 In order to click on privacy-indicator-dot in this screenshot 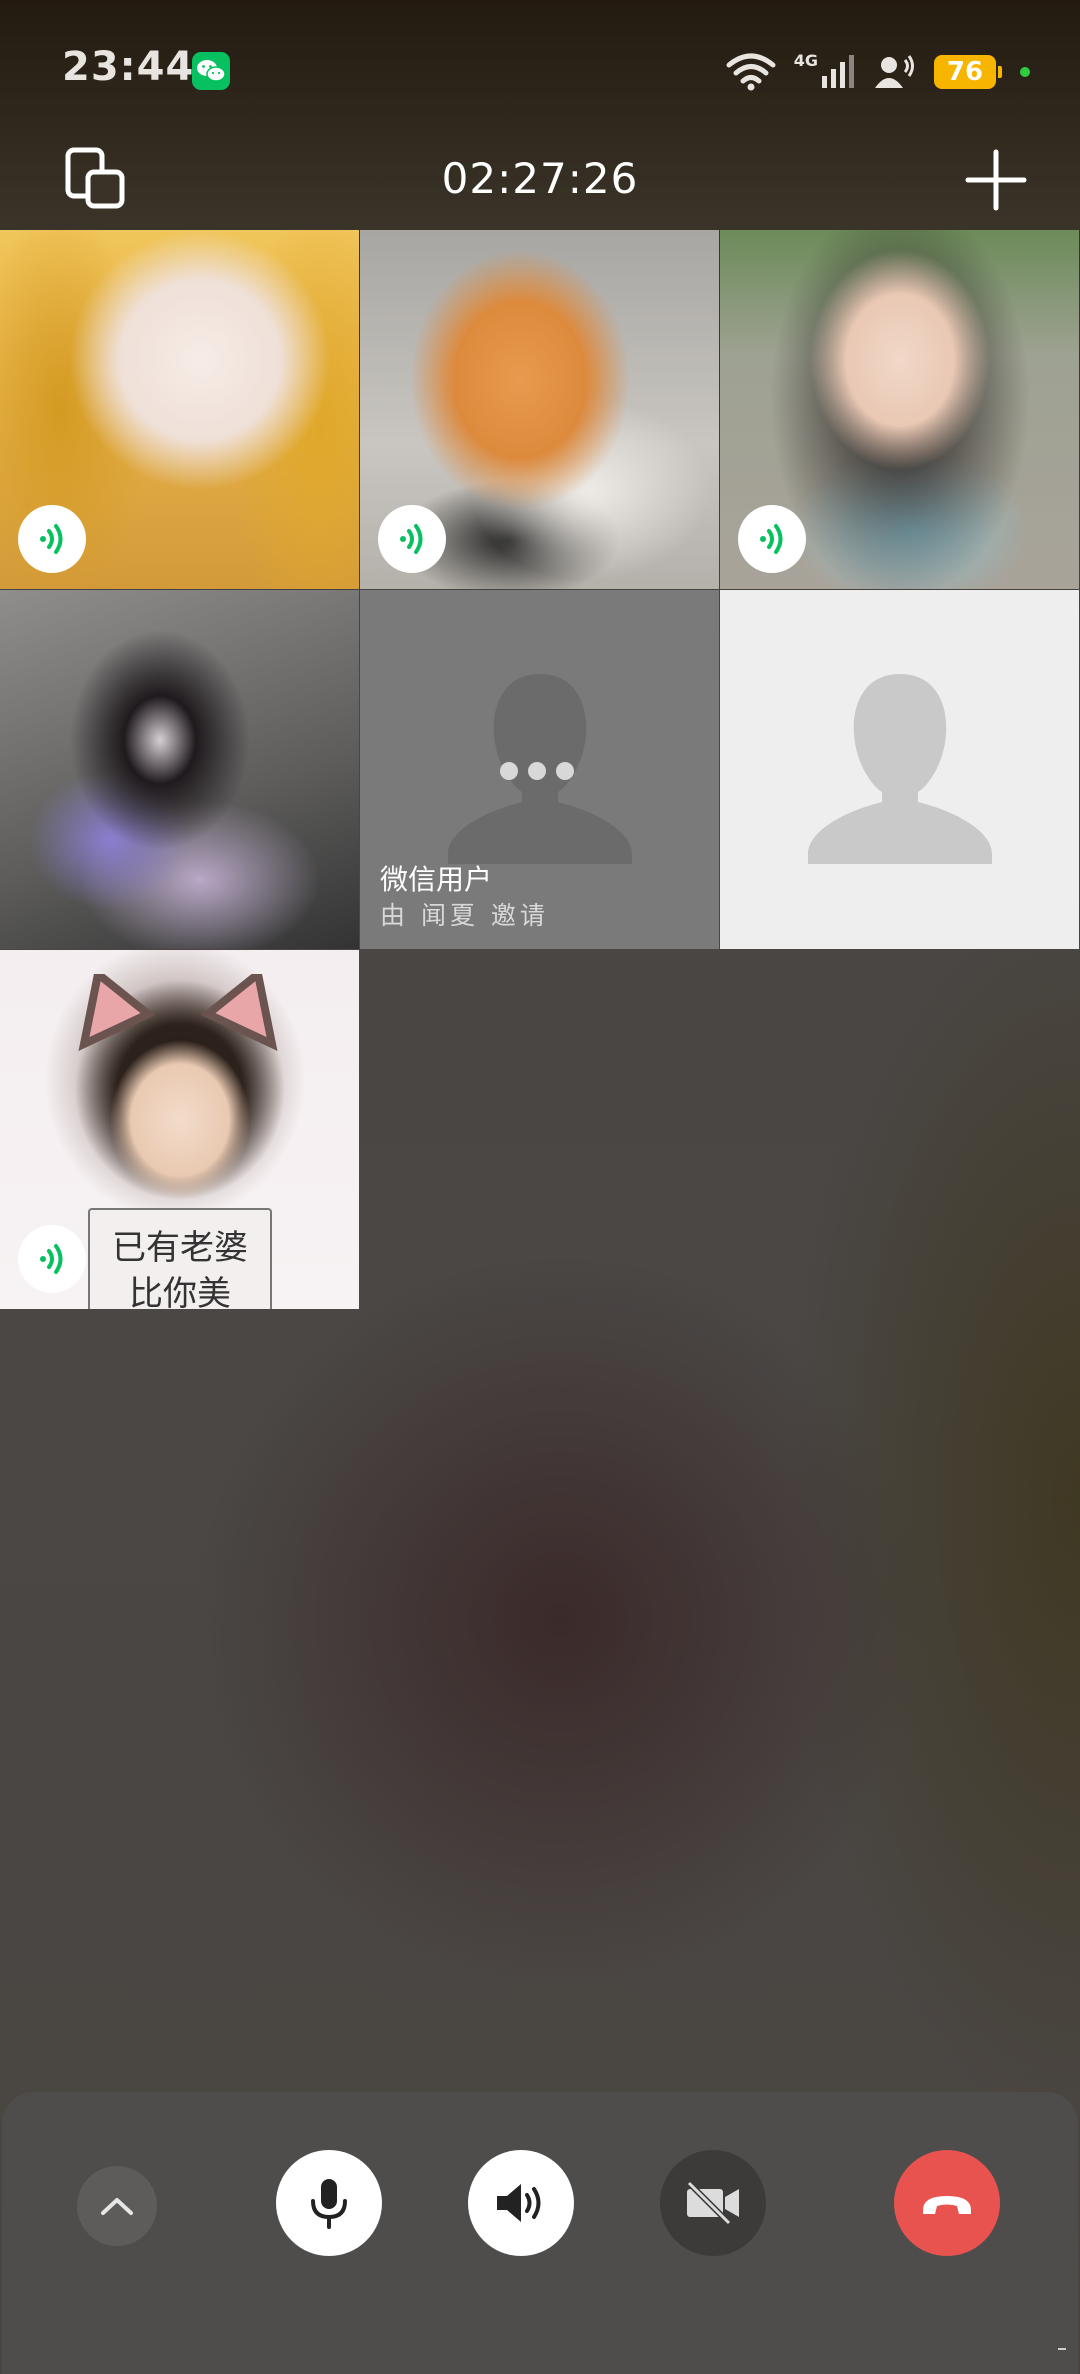, I will do `click(1025, 72)`.